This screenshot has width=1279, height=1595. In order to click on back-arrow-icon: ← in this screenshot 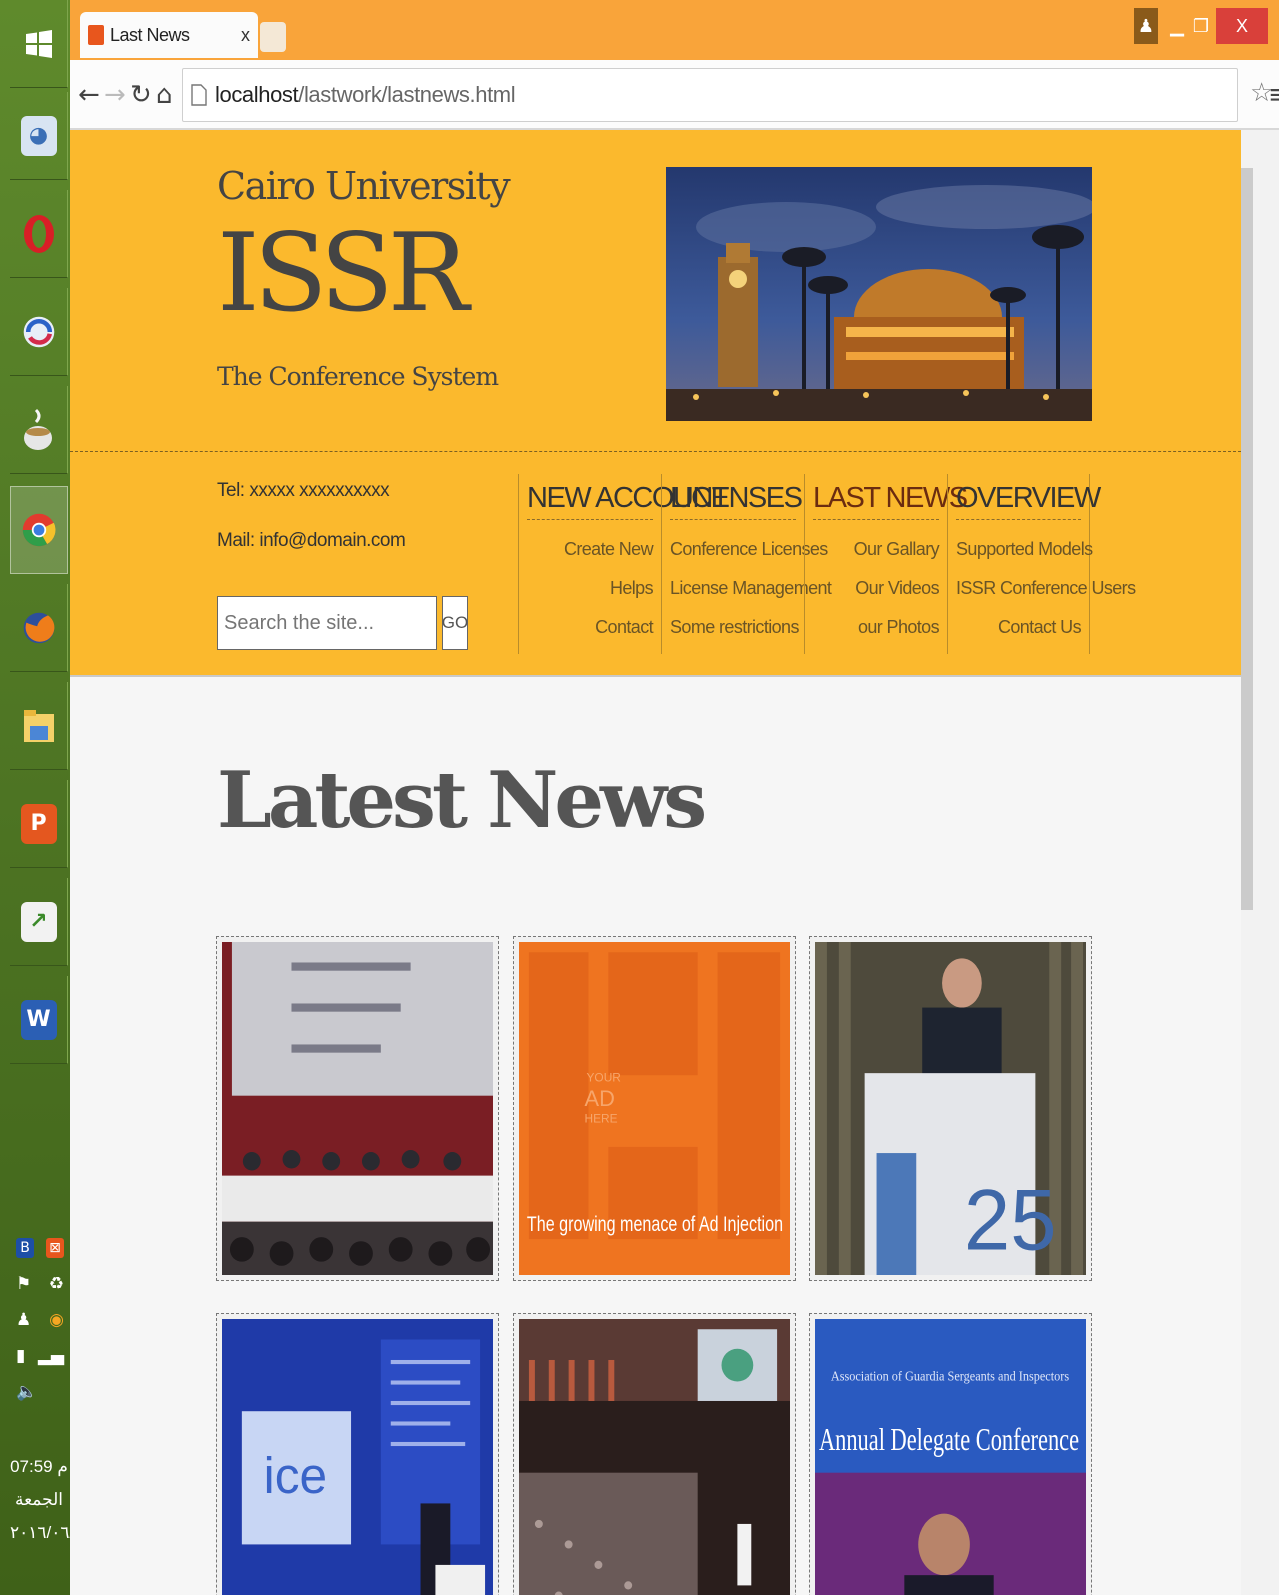, I will do `click(89, 95)`.